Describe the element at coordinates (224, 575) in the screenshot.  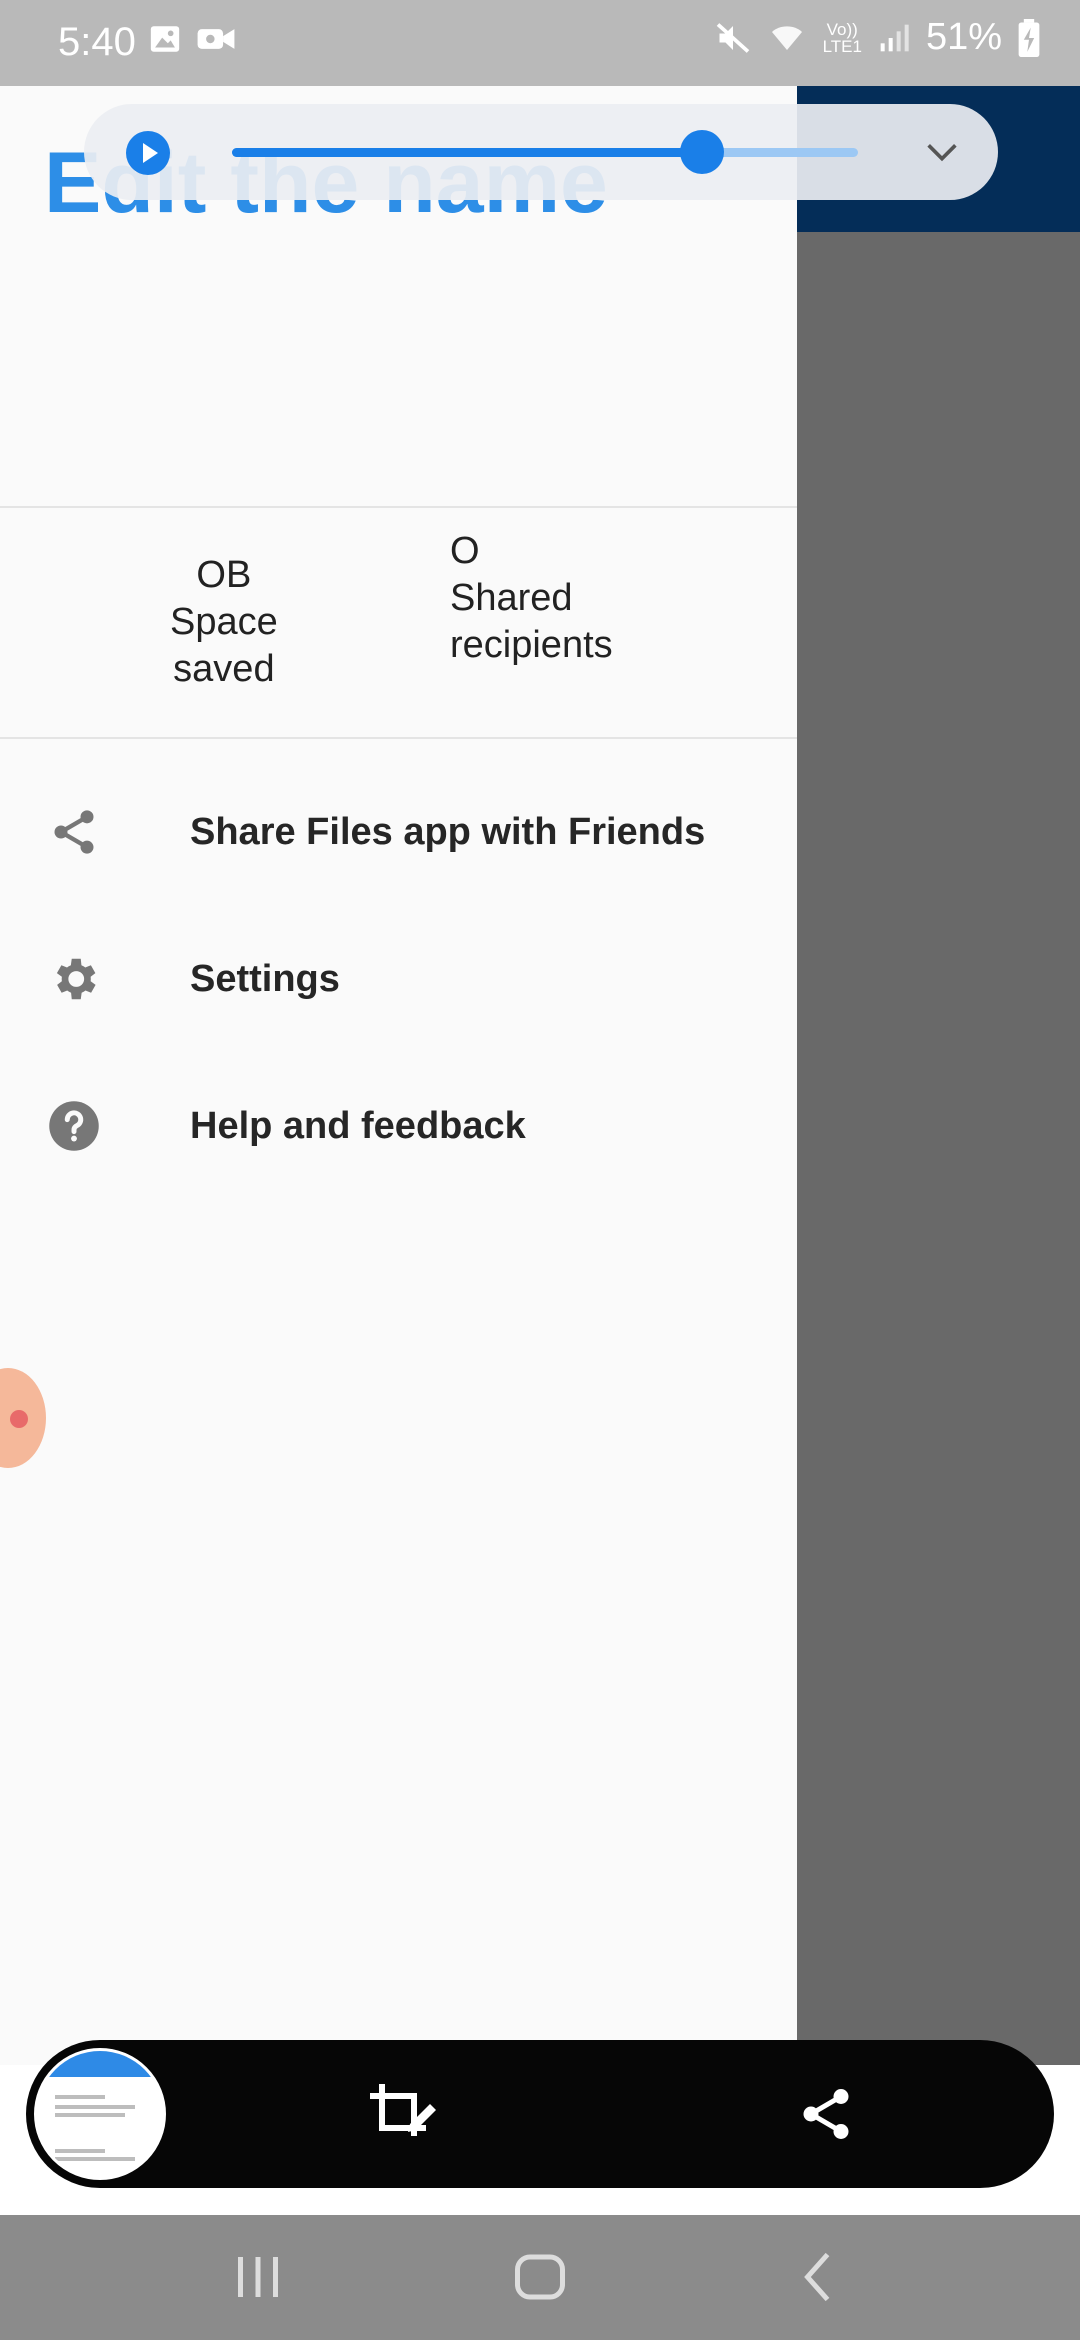
I see `space-saved-value: OB` at that location.